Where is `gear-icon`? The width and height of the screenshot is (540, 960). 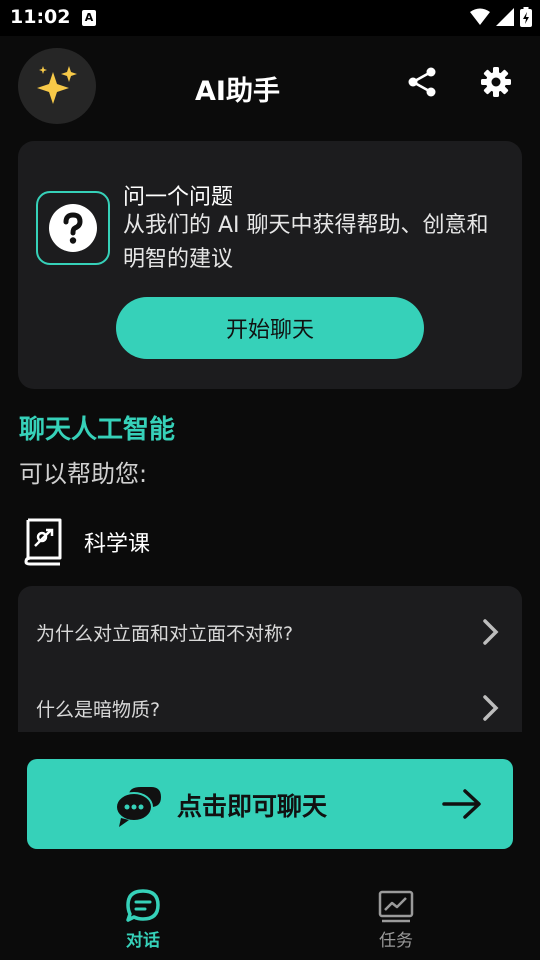 gear-icon is located at coordinates (496, 82).